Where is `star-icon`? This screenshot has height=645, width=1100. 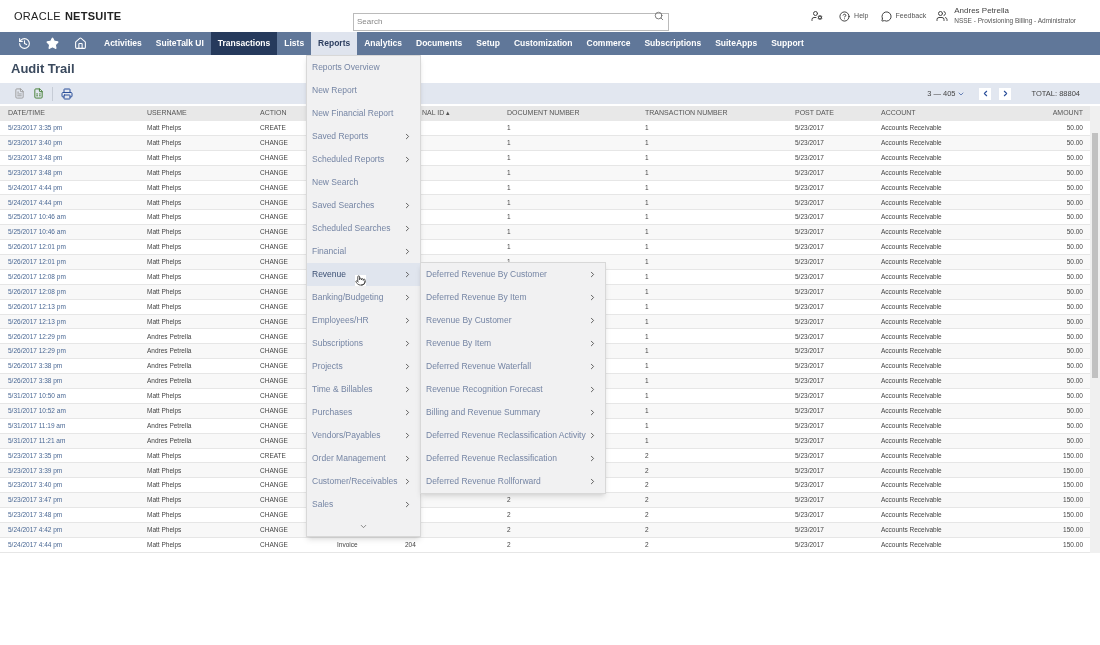 star-icon is located at coordinates (52, 43).